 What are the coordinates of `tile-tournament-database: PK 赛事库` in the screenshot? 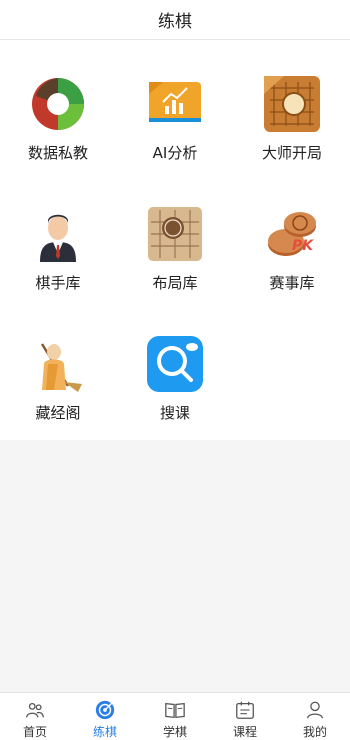 It's located at (292, 231).